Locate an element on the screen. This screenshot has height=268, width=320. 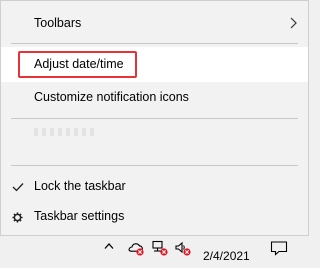
menu-item-customize-notification-icons: Customize notification icons is located at coordinates (154, 97).